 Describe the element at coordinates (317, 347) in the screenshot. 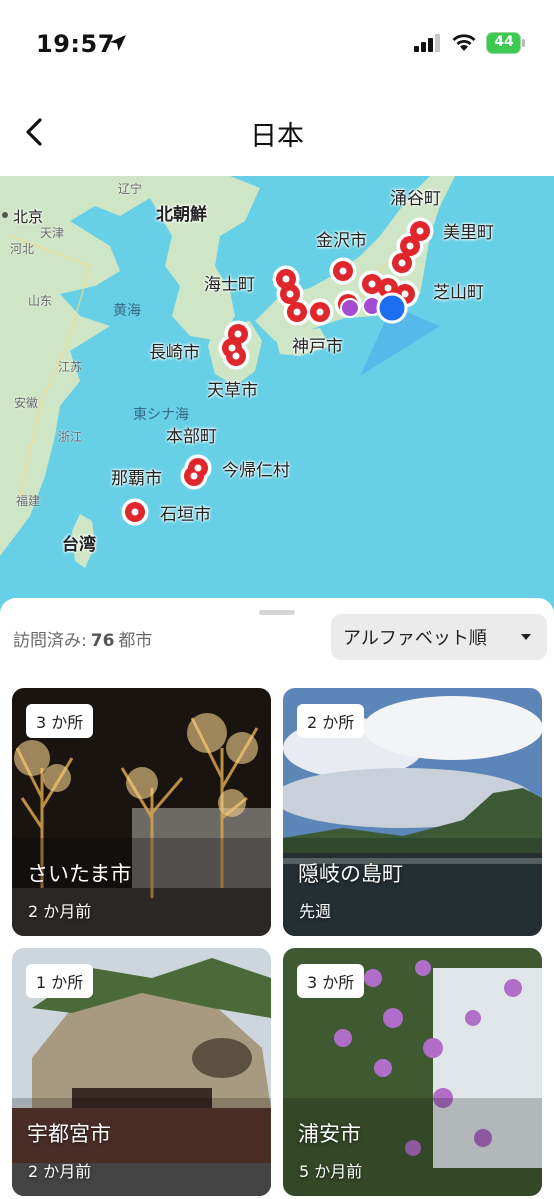

I see `map-label: 神戸市` at that location.